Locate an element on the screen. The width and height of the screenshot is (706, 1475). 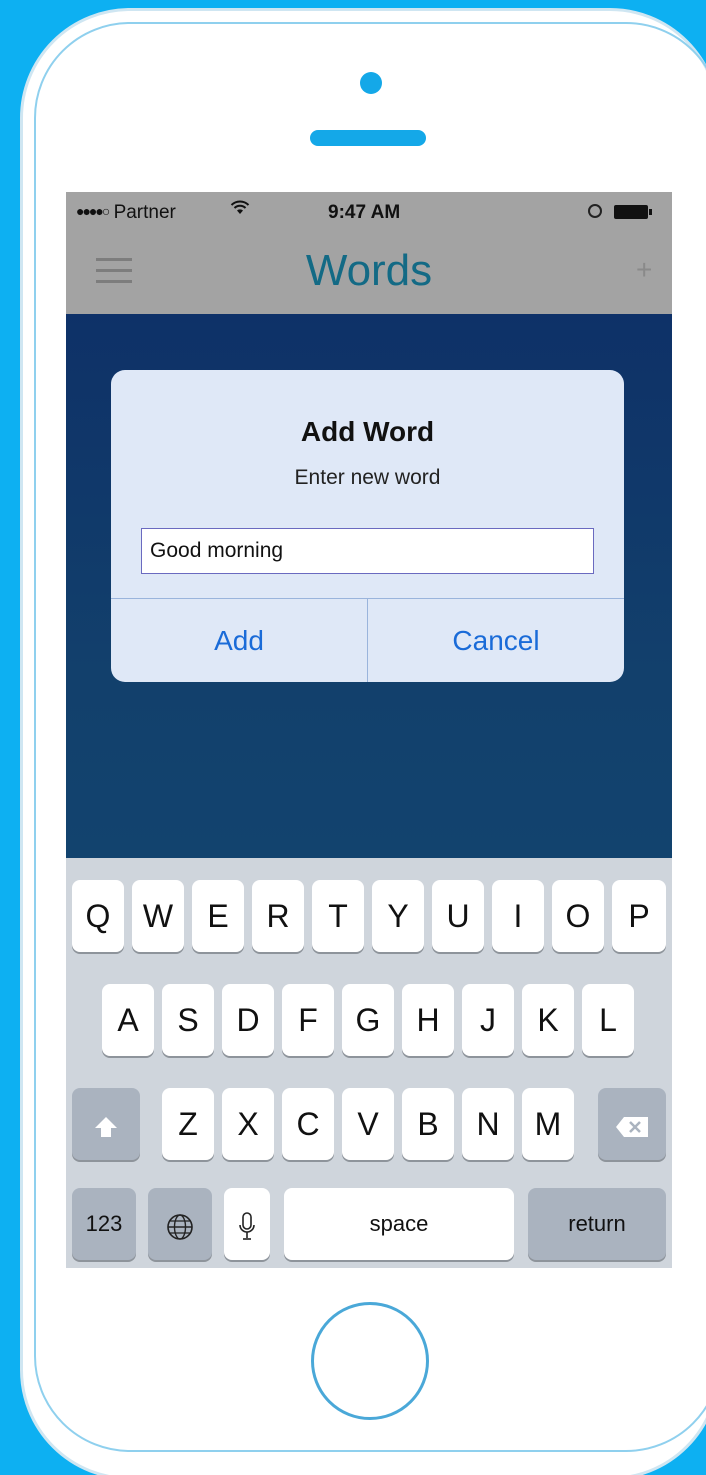
dictation-key is located at coordinates (247, 1224).